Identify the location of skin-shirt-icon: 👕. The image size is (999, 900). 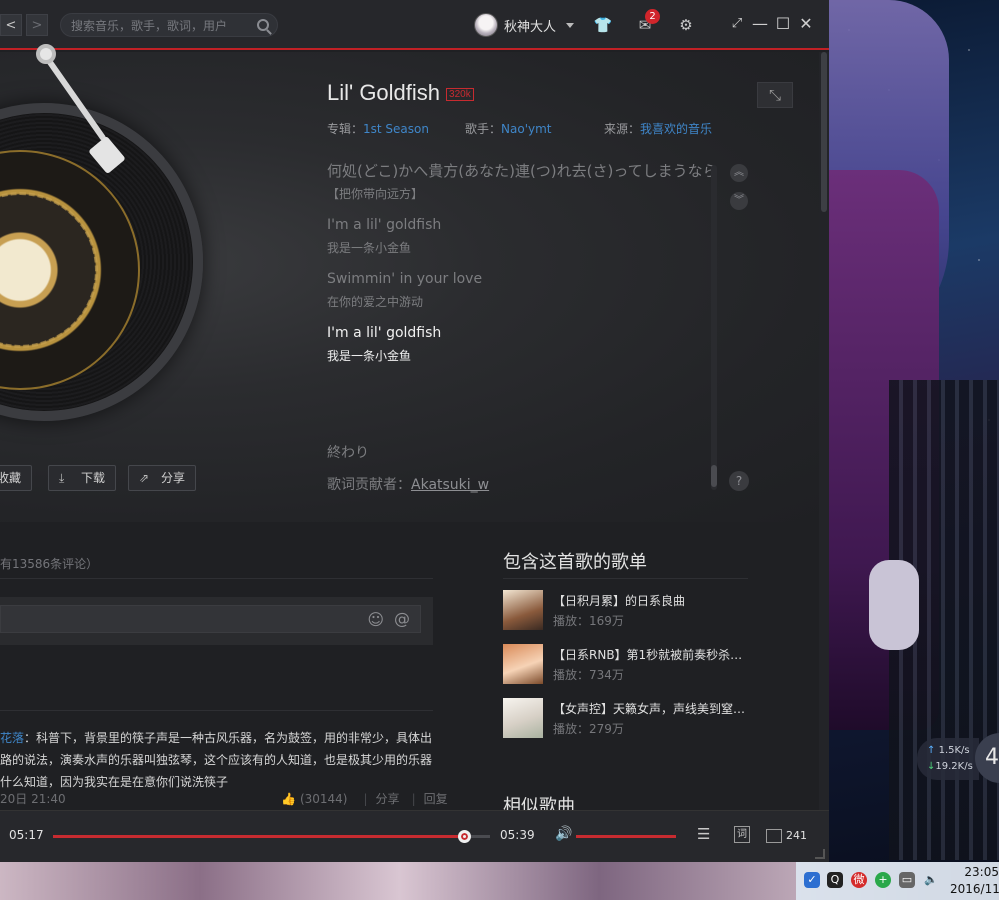
(603, 25).